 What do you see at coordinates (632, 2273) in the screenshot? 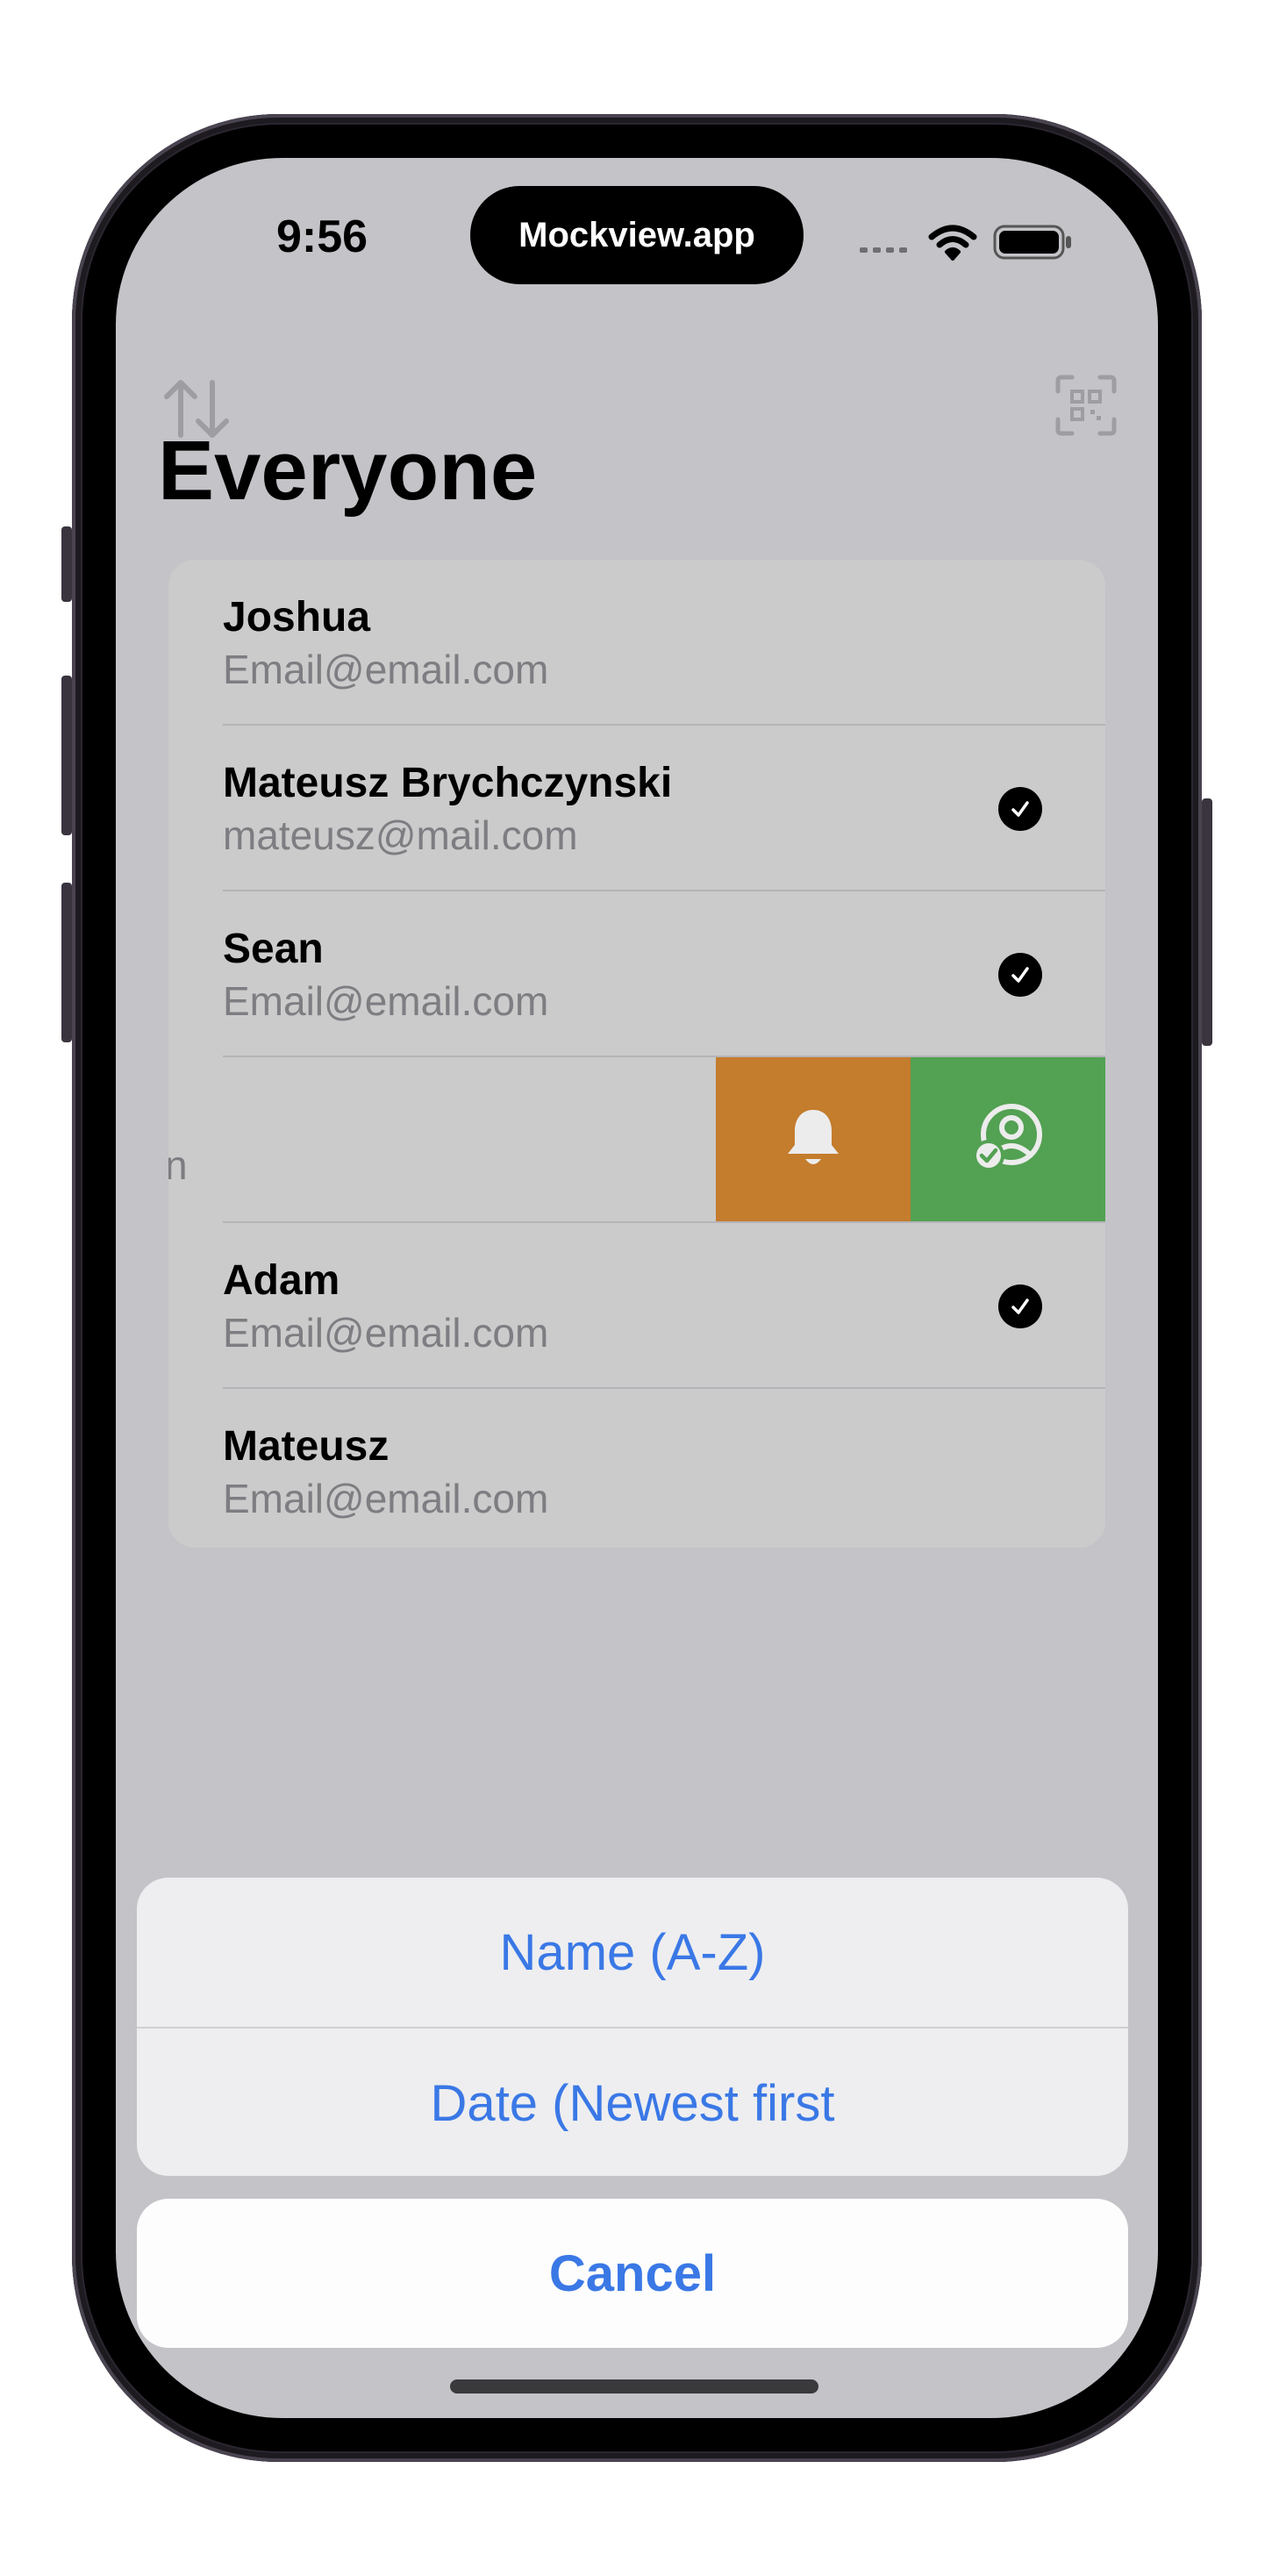
I see `cancel-button: Cancel` at bounding box center [632, 2273].